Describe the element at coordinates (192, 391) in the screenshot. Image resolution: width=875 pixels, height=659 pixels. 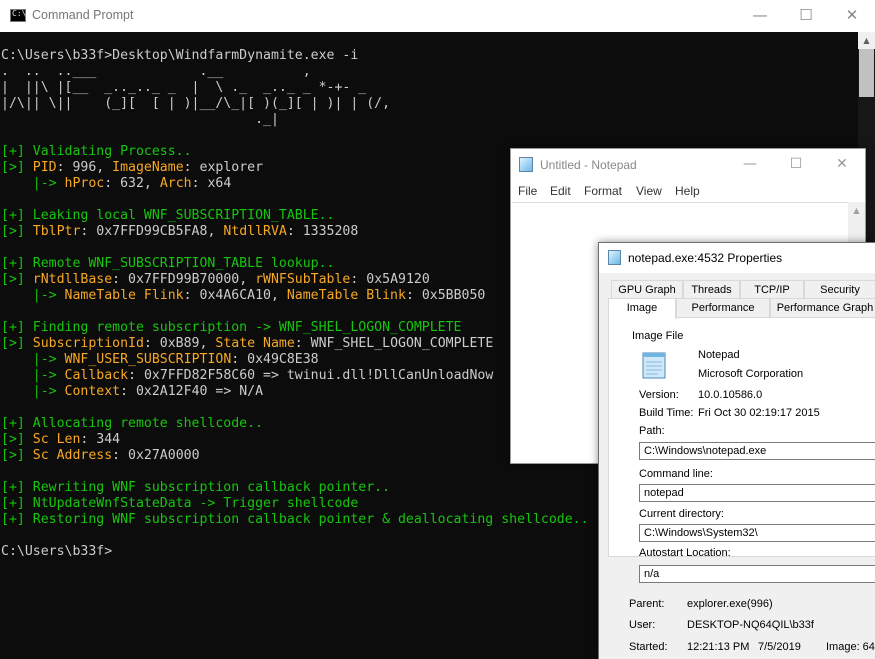
I see `console-text: : 0x2A12F40 => N/A` at that location.